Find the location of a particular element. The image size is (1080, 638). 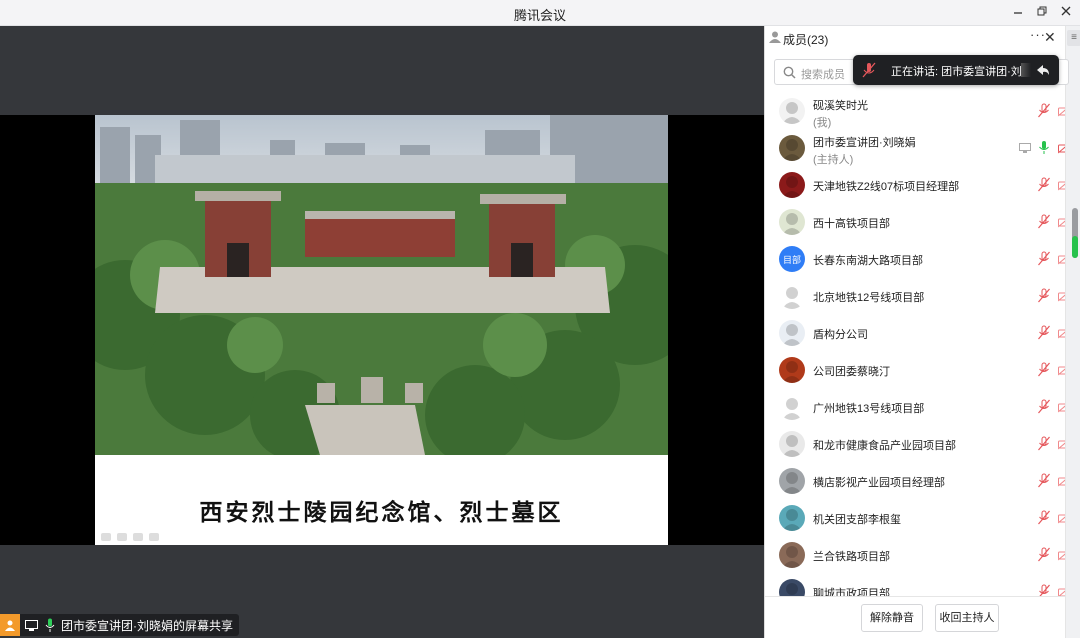

member-name: 横店影视产业园项目经理部 is located at coordinates (879, 483).